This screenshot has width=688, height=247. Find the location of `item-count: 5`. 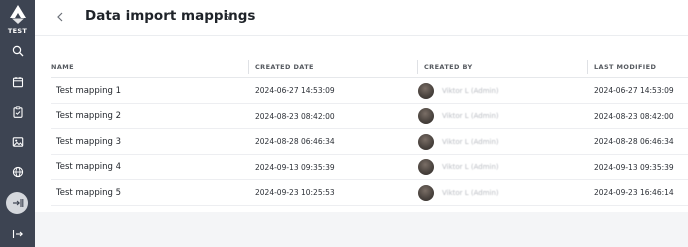

item-count: 5 is located at coordinates (227, 17).